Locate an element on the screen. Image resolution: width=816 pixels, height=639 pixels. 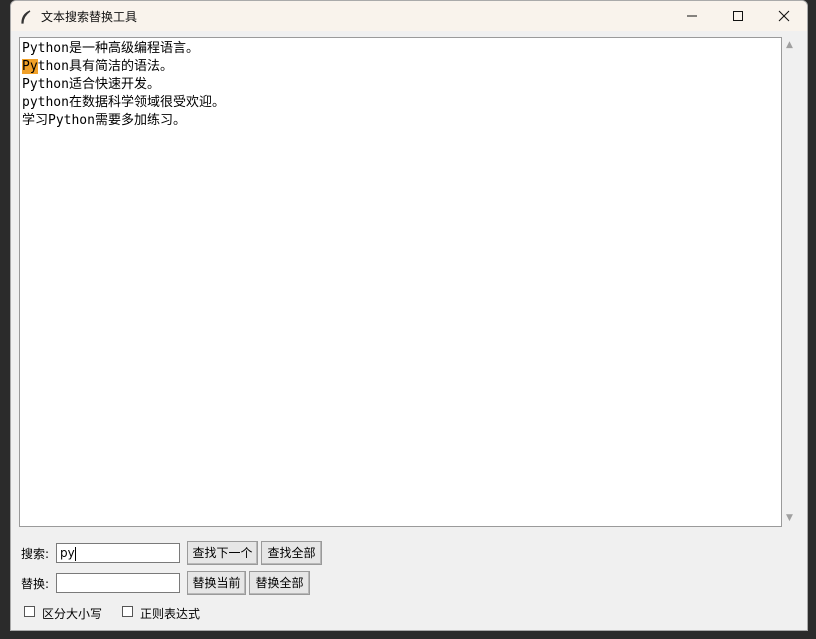
find-next-button: 查找下一个 is located at coordinates (222, 553).